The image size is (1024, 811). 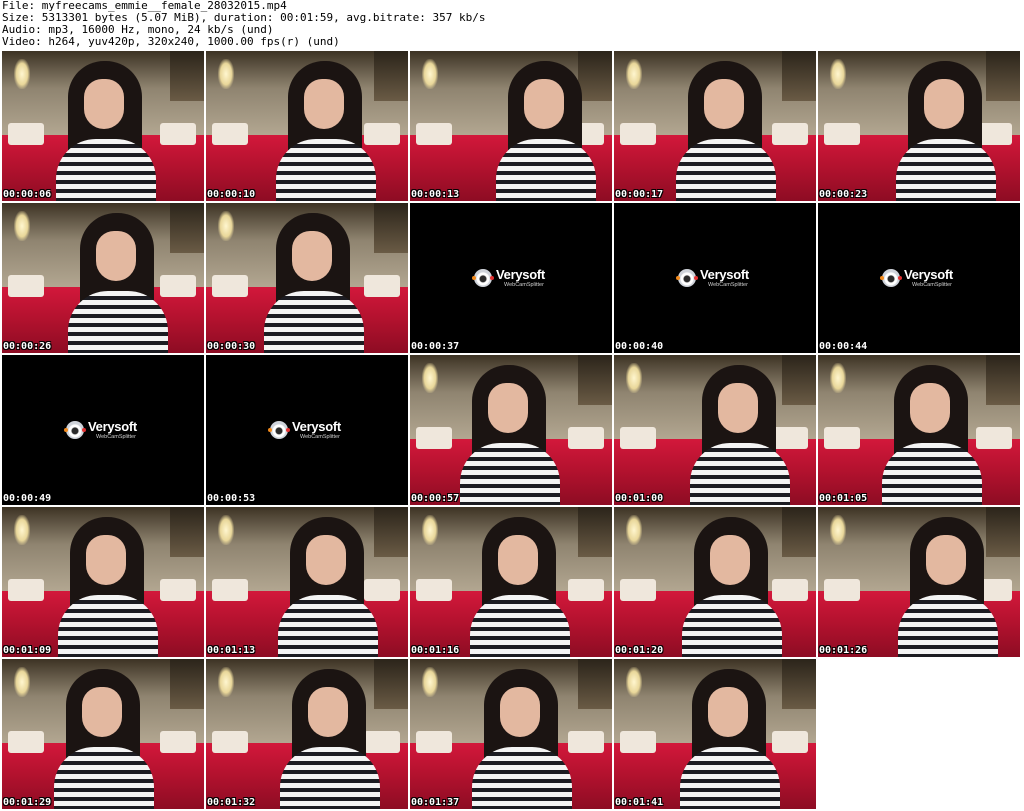 I want to click on timestamp-label: 00:00:30, so click(x=231, y=346).